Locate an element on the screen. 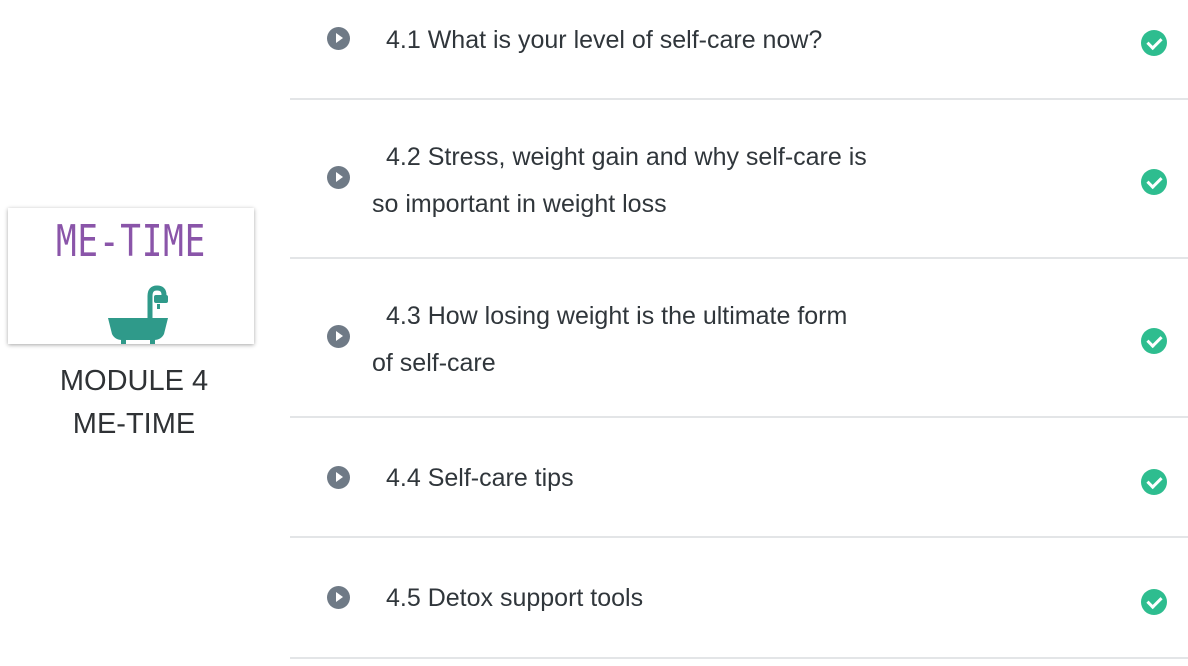 The width and height of the screenshot is (1188, 666). module-card: ME-TIME is located at coordinates (131, 276).